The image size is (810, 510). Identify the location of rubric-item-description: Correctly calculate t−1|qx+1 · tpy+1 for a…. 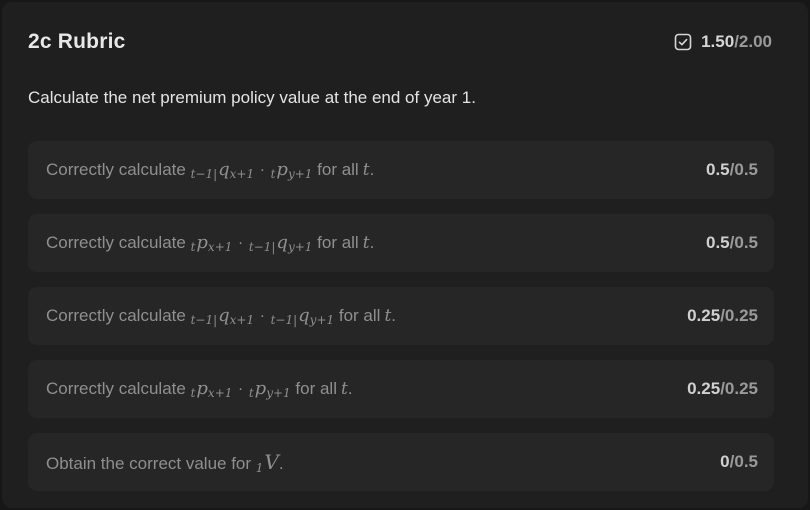
(210, 170).